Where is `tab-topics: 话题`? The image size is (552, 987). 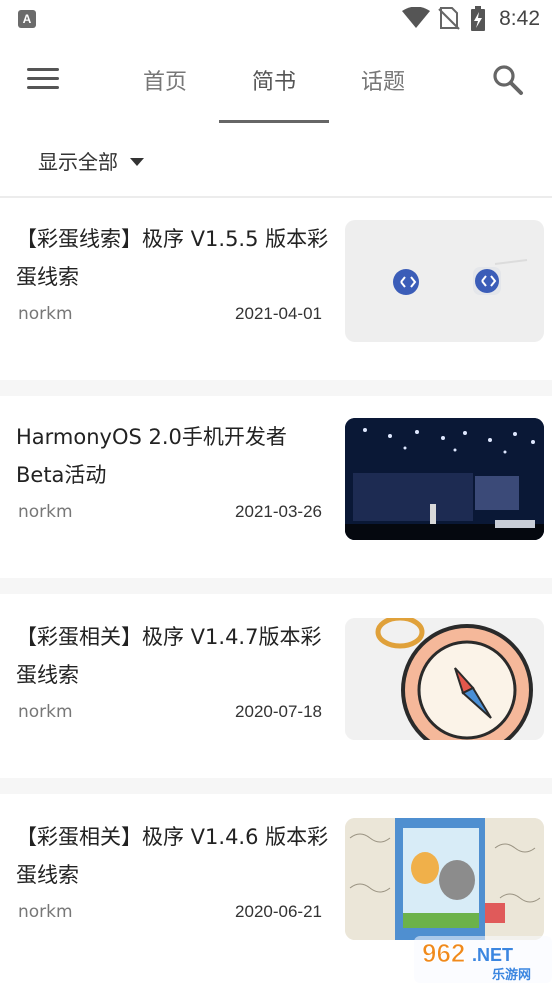
tab-topics: 话题 is located at coordinates (383, 80).